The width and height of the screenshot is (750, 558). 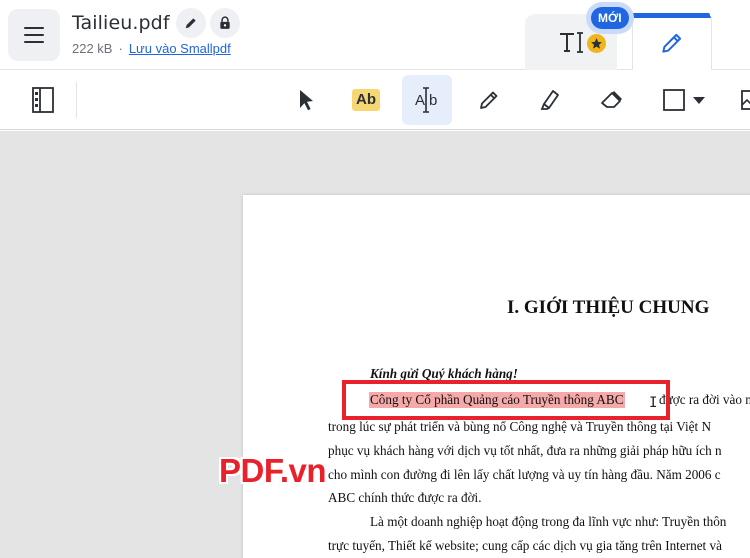 I want to click on eraser-tool-button, so click(x=612, y=100).